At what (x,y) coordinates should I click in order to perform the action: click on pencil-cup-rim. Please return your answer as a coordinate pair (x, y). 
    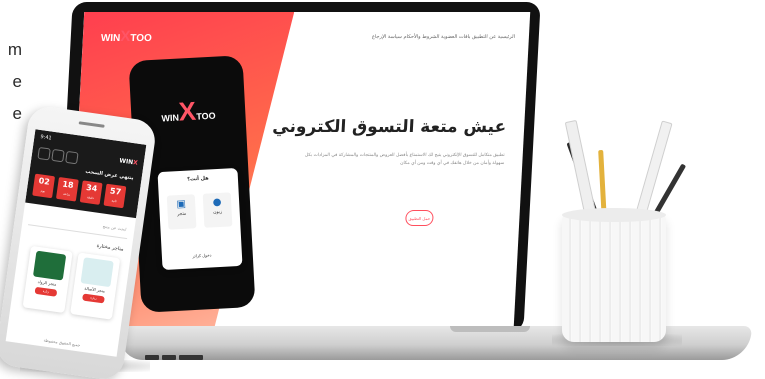
    Looking at the image, I should click on (614, 215).